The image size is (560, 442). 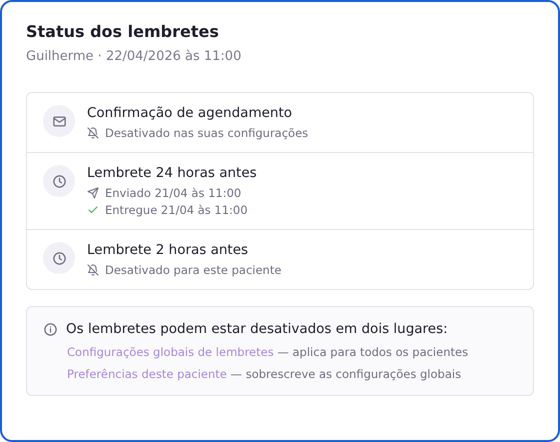 I want to click on reminder-title: Confirmação de agendamento, so click(x=190, y=113).